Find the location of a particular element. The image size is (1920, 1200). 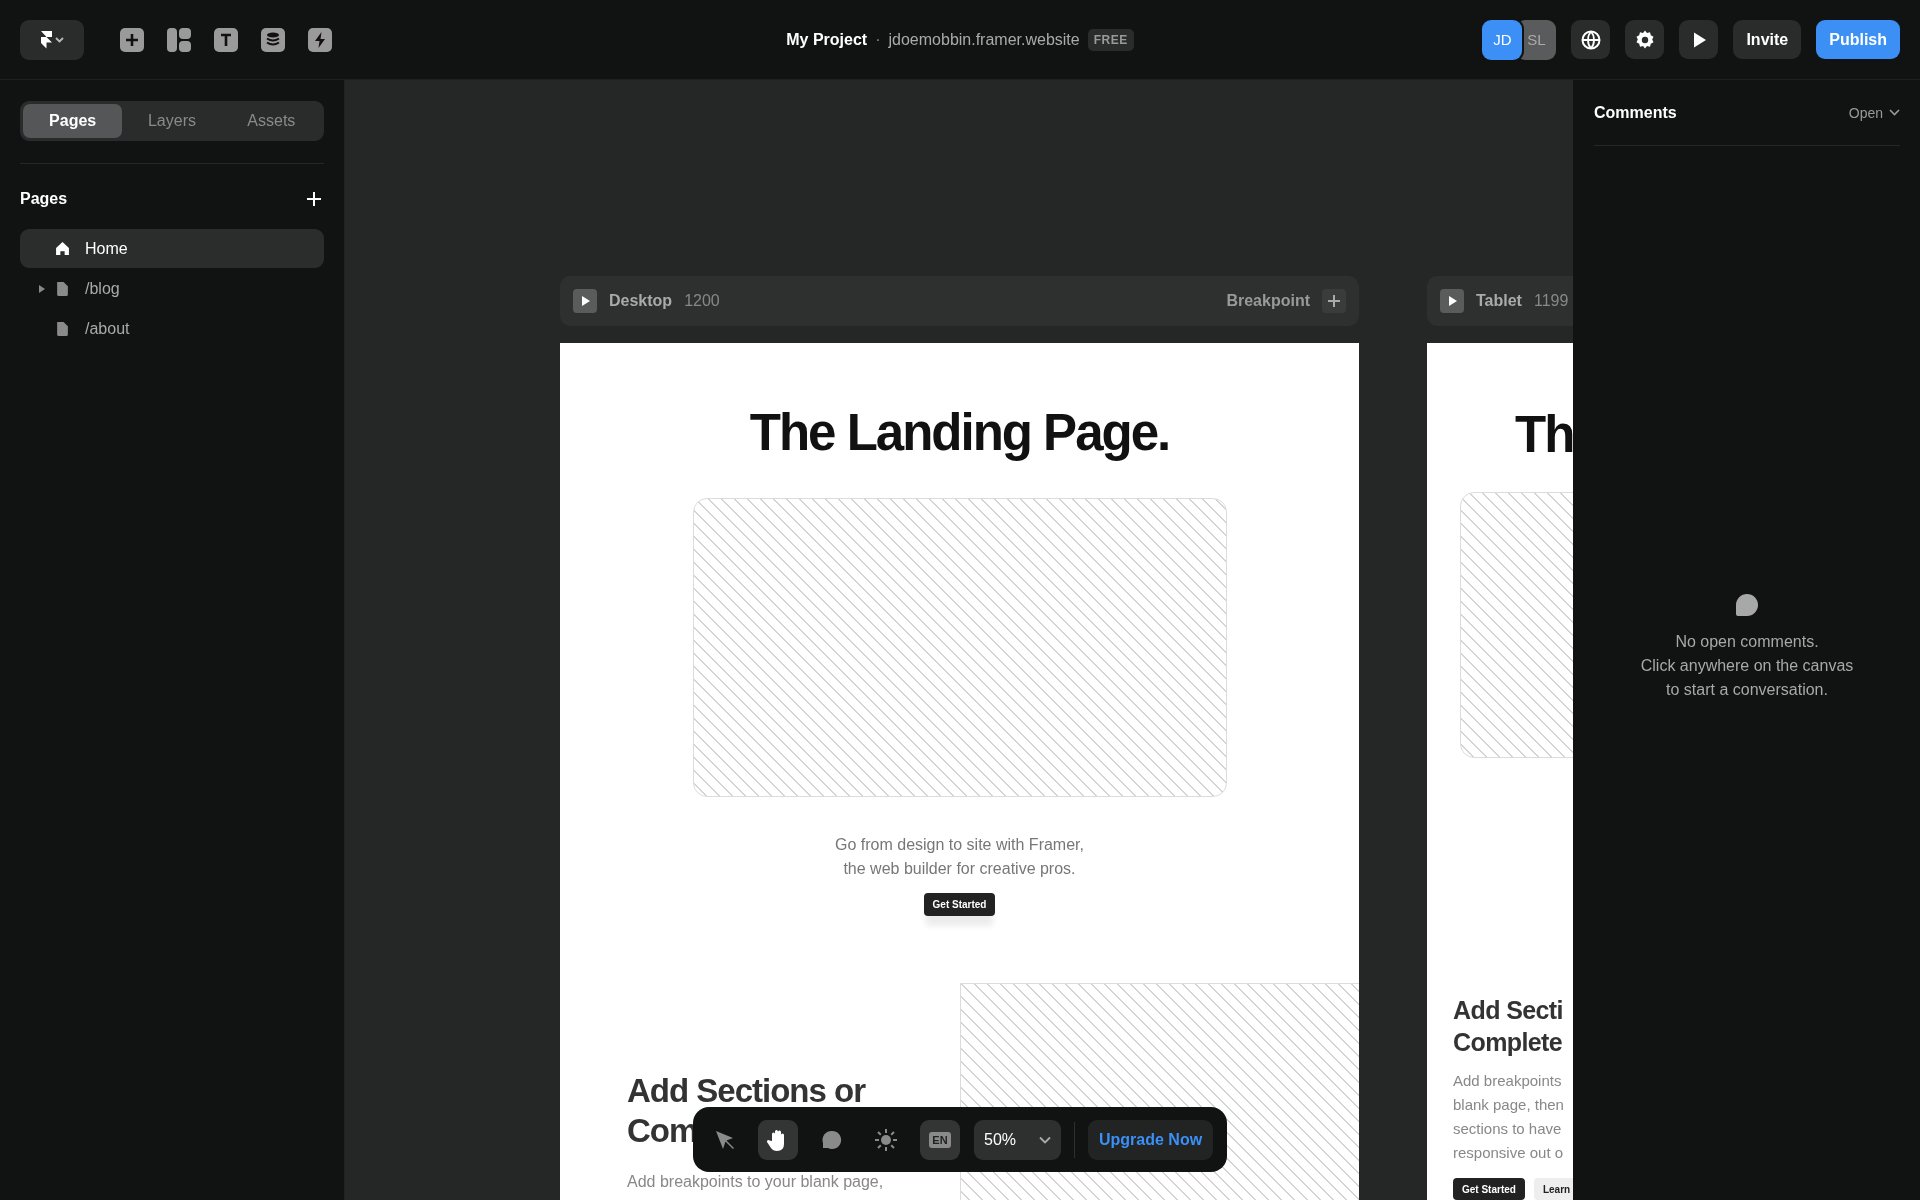

filter-dropdown: Open is located at coordinates (1874, 112).